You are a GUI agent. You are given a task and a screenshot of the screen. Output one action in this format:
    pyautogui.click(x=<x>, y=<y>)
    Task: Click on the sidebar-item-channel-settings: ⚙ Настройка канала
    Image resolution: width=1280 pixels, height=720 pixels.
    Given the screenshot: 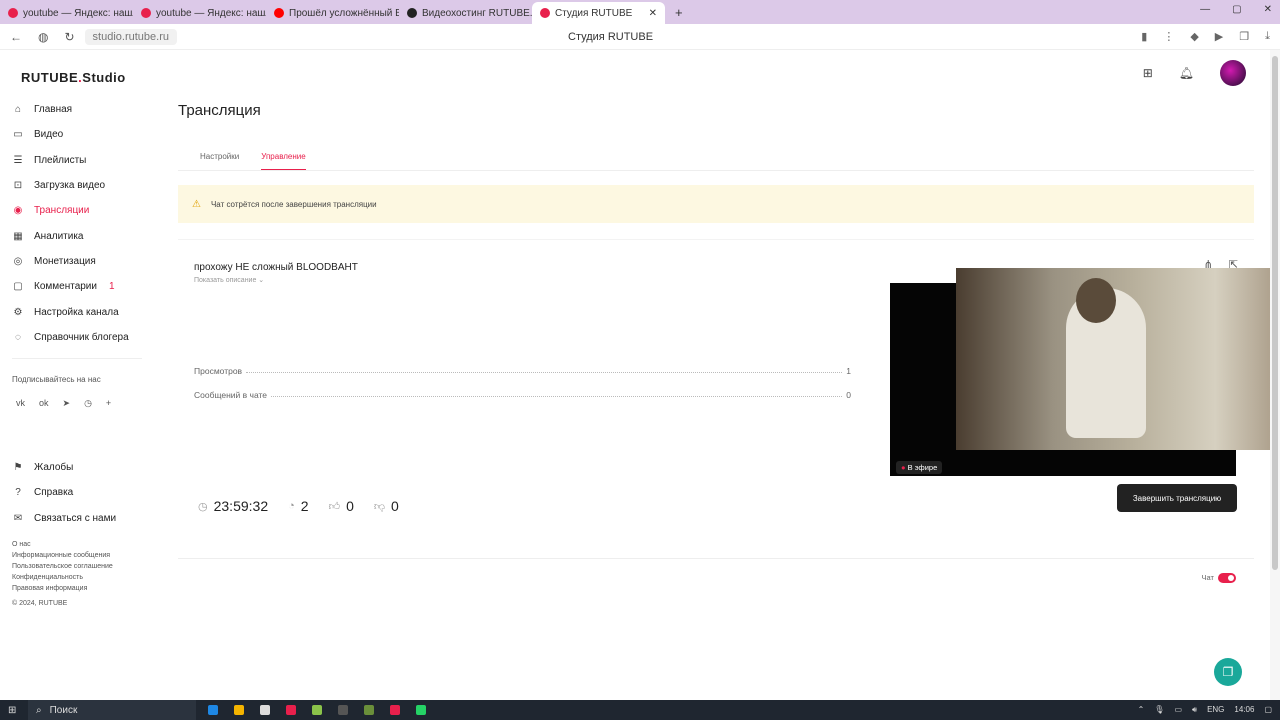 What is the action you would take?
    pyautogui.click(x=81, y=311)
    